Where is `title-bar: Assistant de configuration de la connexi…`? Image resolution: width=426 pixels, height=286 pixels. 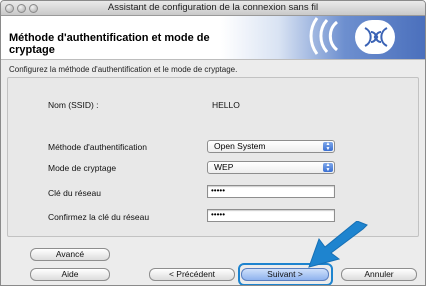
title-bar: Assistant de configuration de la connexi… is located at coordinates (213, 8).